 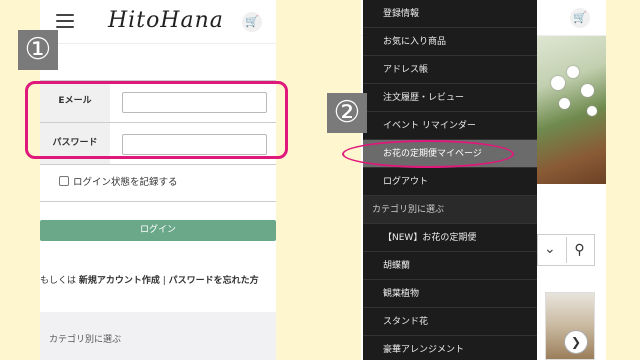 I want to click on alt-prefix: もしくは, so click(x=59, y=281).